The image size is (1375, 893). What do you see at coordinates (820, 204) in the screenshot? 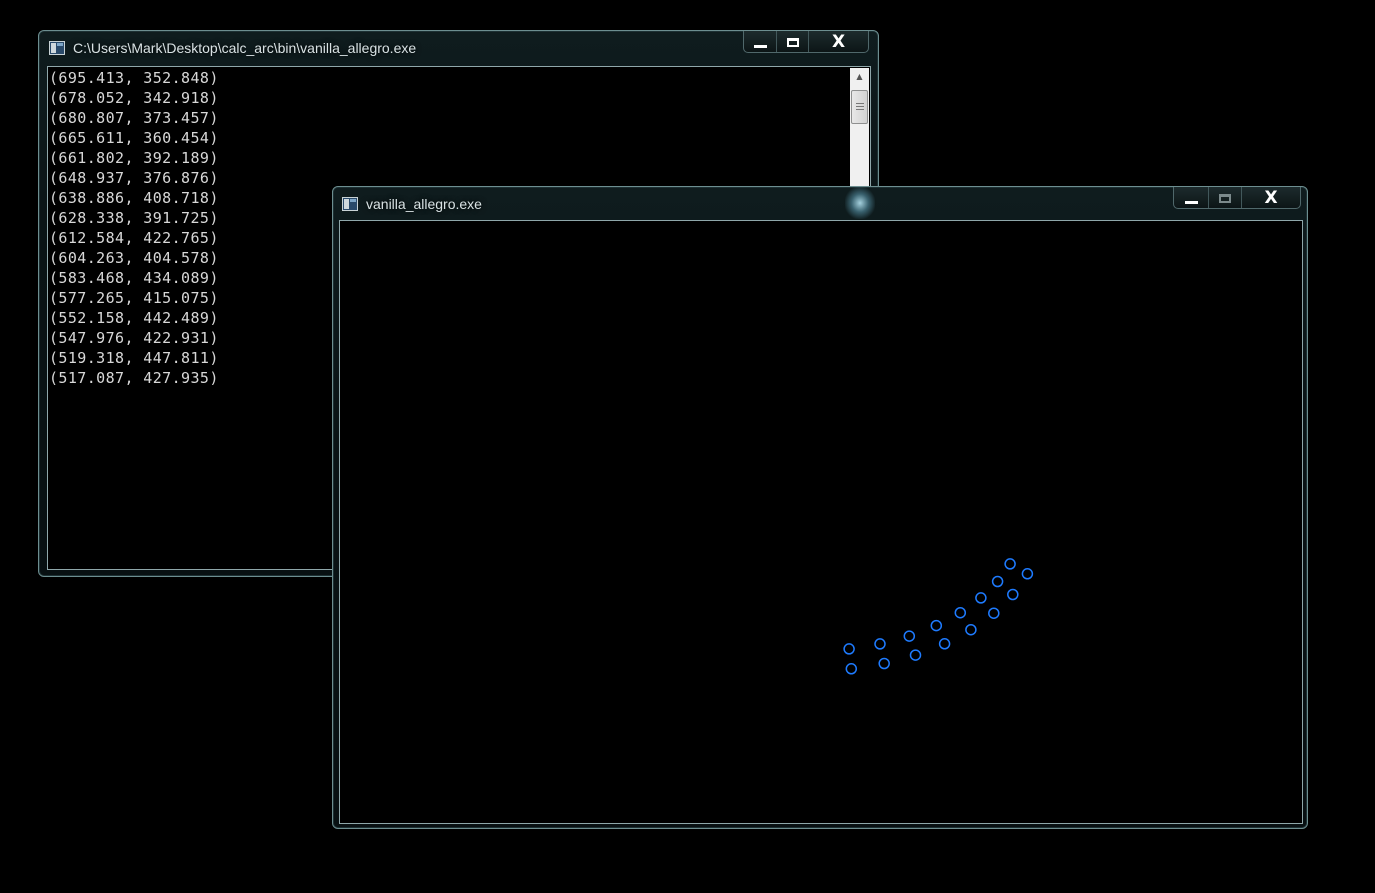
I see `allegro-titlebar: vanilla_allegro.exe X` at bounding box center [820, 204].